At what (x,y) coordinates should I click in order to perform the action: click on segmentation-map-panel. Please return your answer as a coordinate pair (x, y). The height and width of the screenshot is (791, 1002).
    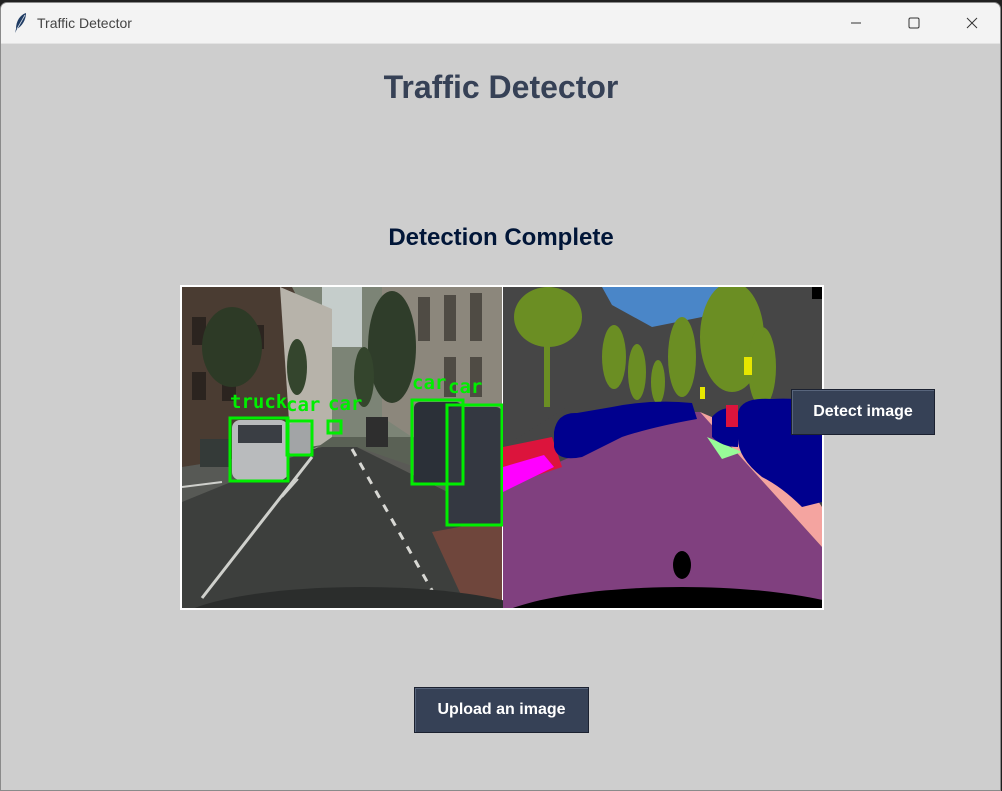
    Looking at the image, I should click on (662, 447).